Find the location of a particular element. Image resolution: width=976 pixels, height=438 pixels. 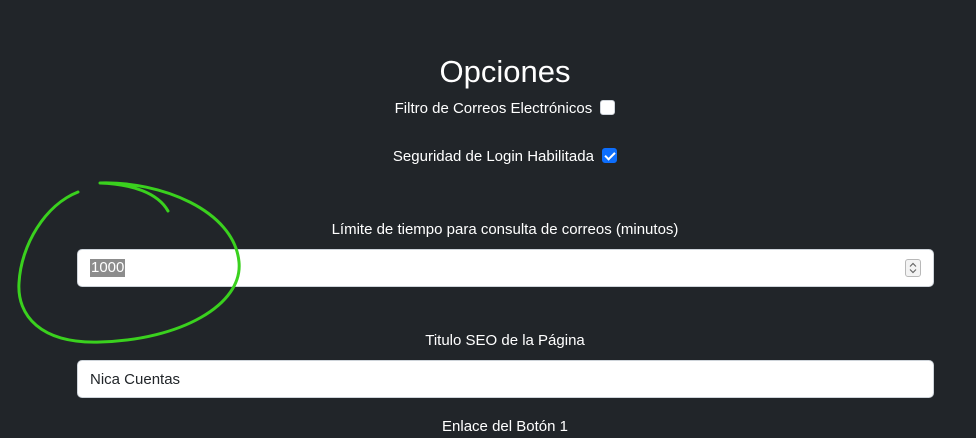

email-filter-label: Filtro de Correos Electrónicos is located at coordinates (493, 109).